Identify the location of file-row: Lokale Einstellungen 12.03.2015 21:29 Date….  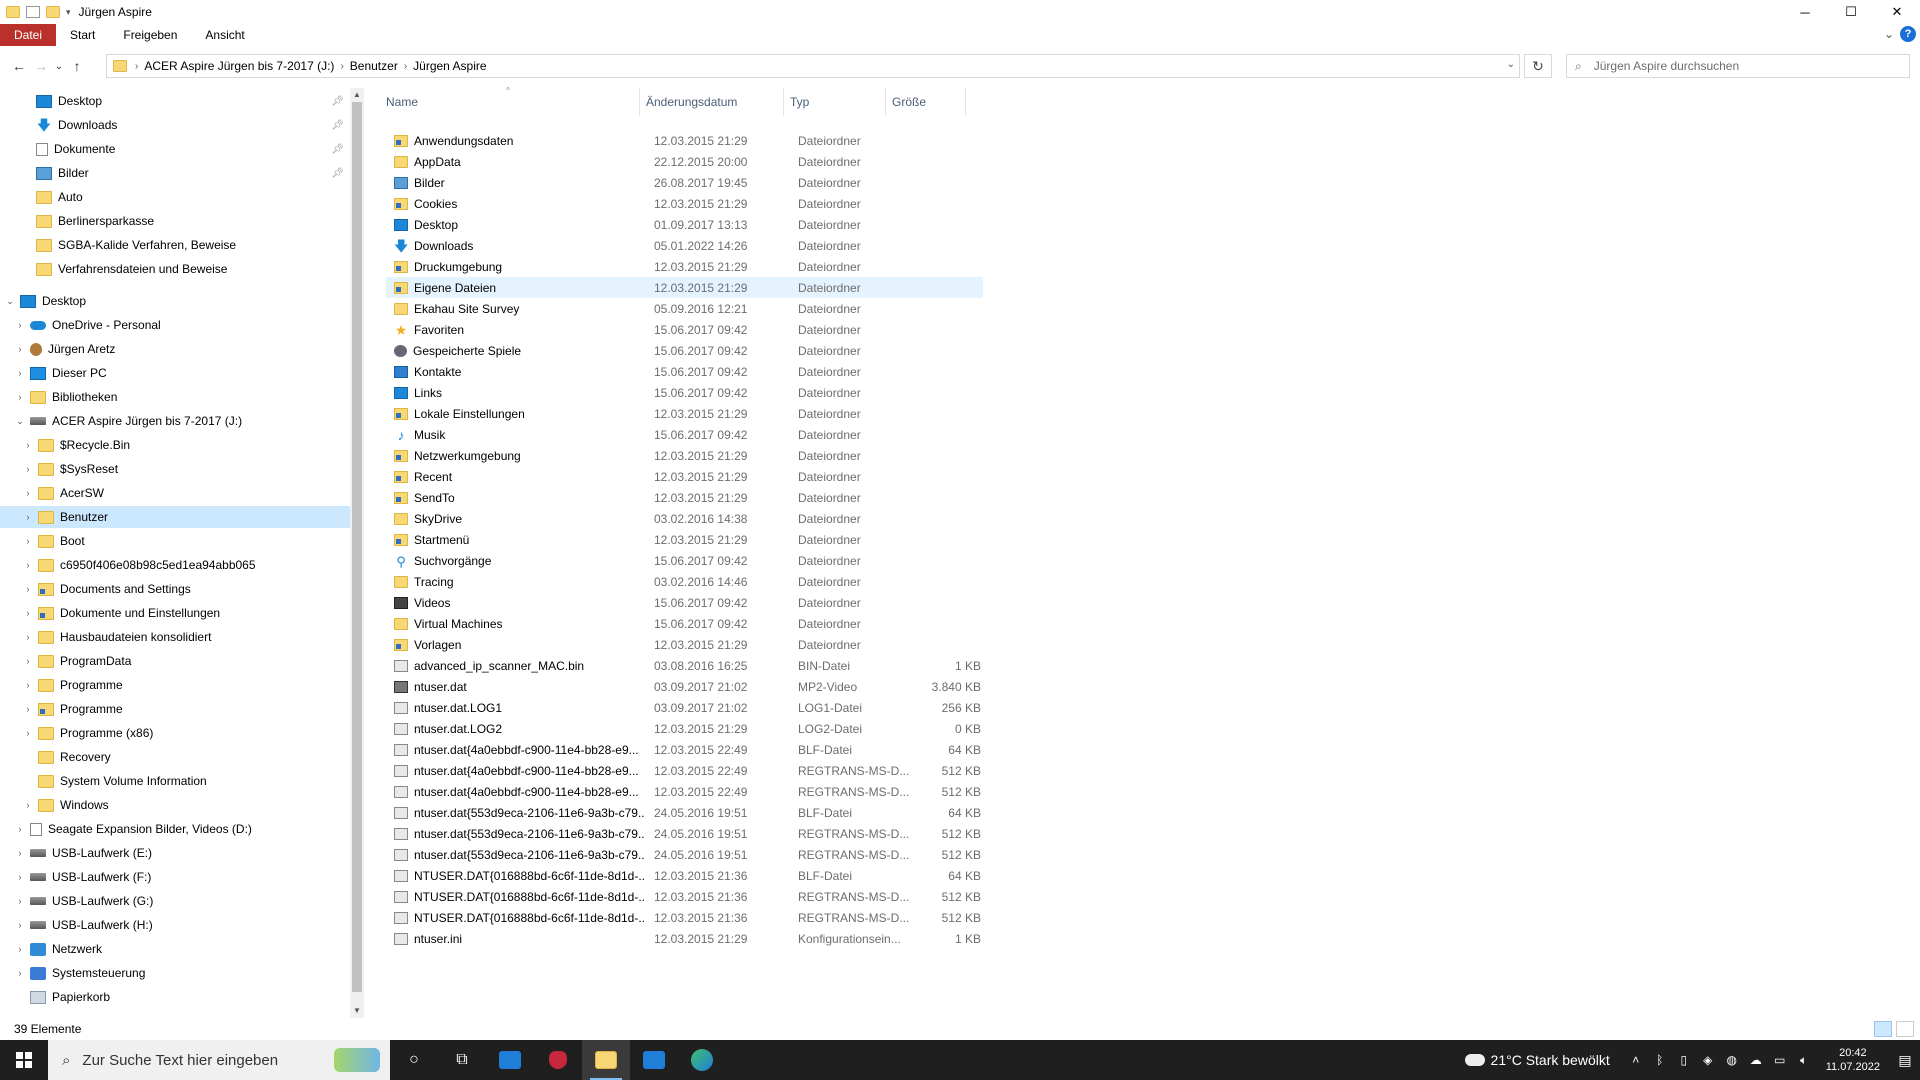
(911, 413).